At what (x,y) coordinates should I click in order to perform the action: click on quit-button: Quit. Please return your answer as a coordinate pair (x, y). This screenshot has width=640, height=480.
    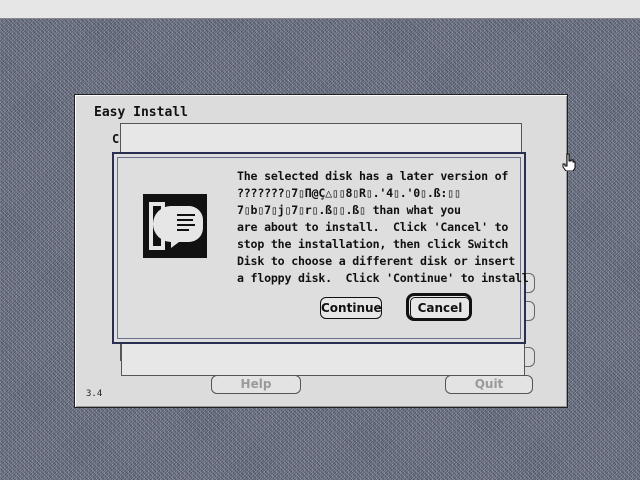
    Looking at the image, I should click on (489, 384).